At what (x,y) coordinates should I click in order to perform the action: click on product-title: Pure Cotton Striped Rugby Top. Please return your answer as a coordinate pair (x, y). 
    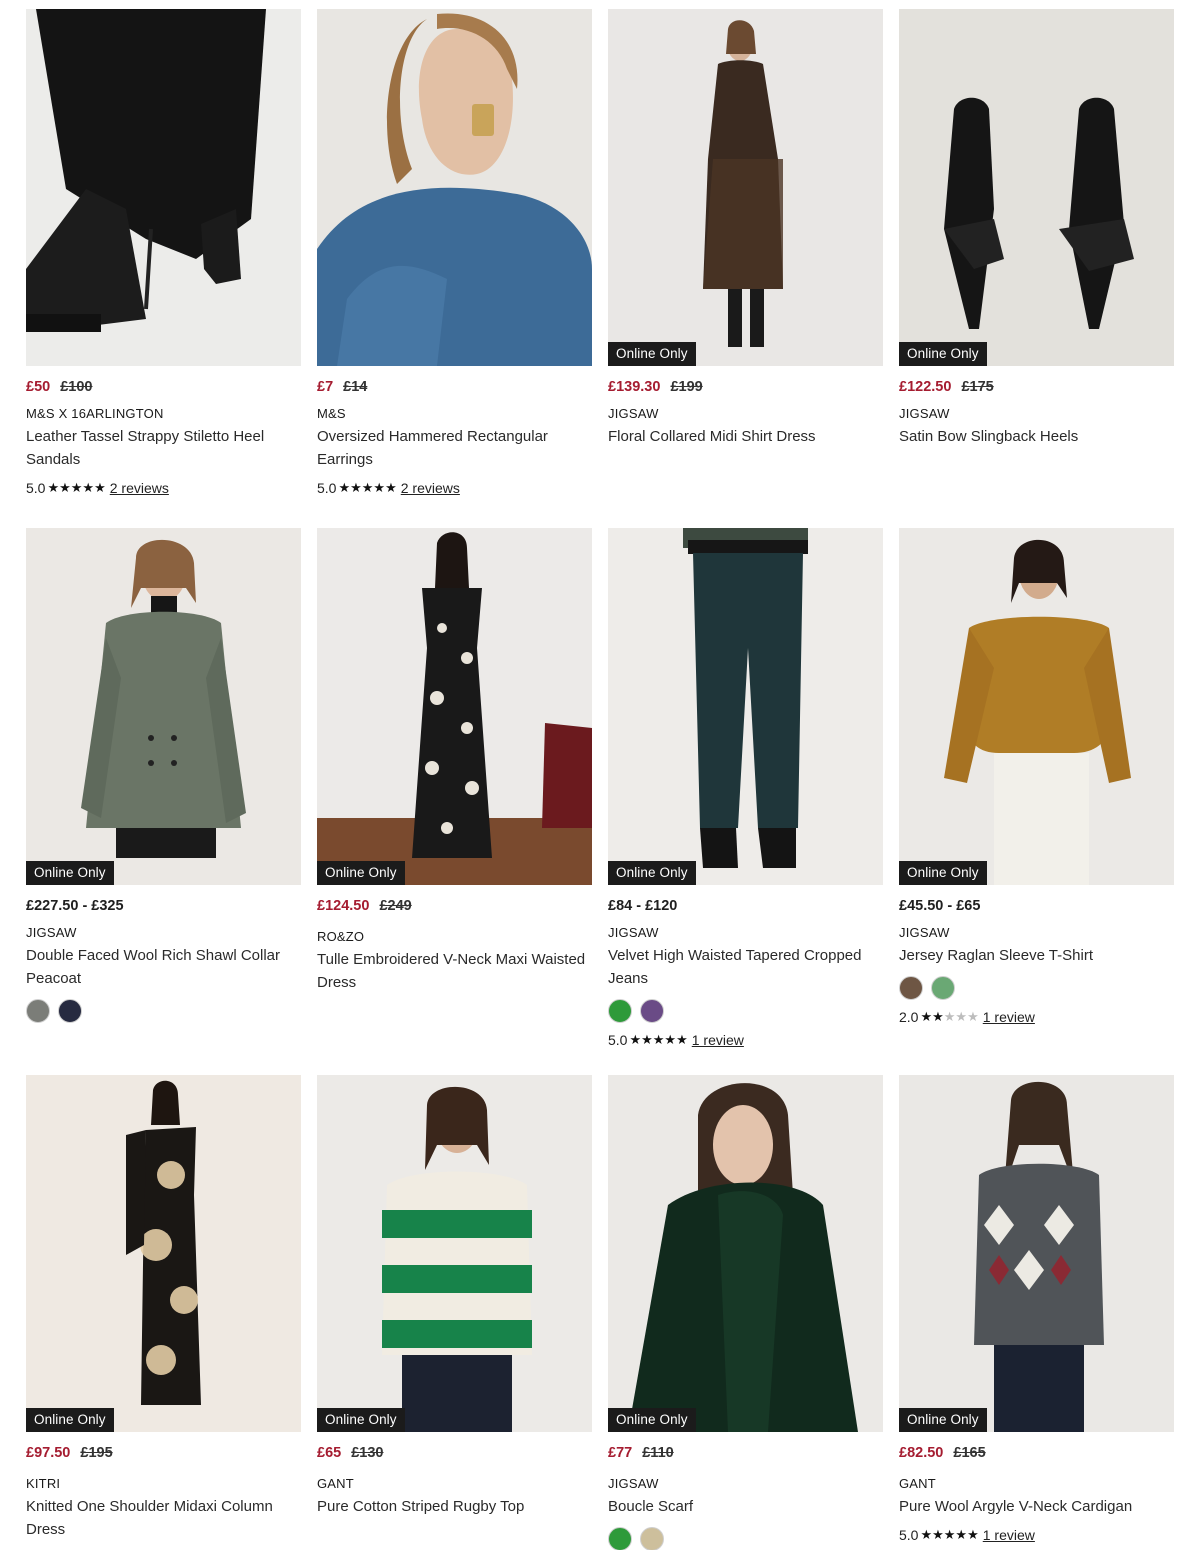
    Looking at the image, I should click on (454, 1506).